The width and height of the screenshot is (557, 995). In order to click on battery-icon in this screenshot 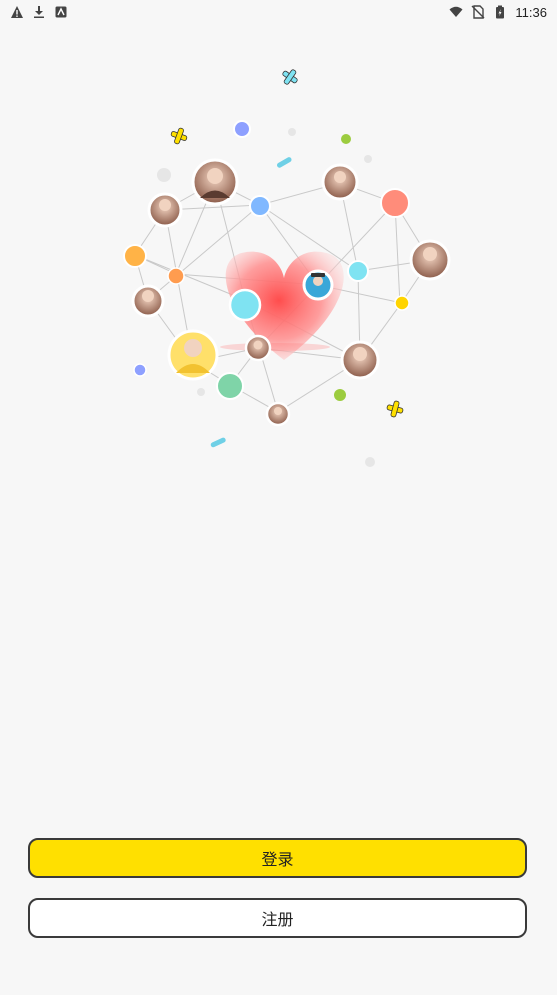, I will do `click(500, 12)`.